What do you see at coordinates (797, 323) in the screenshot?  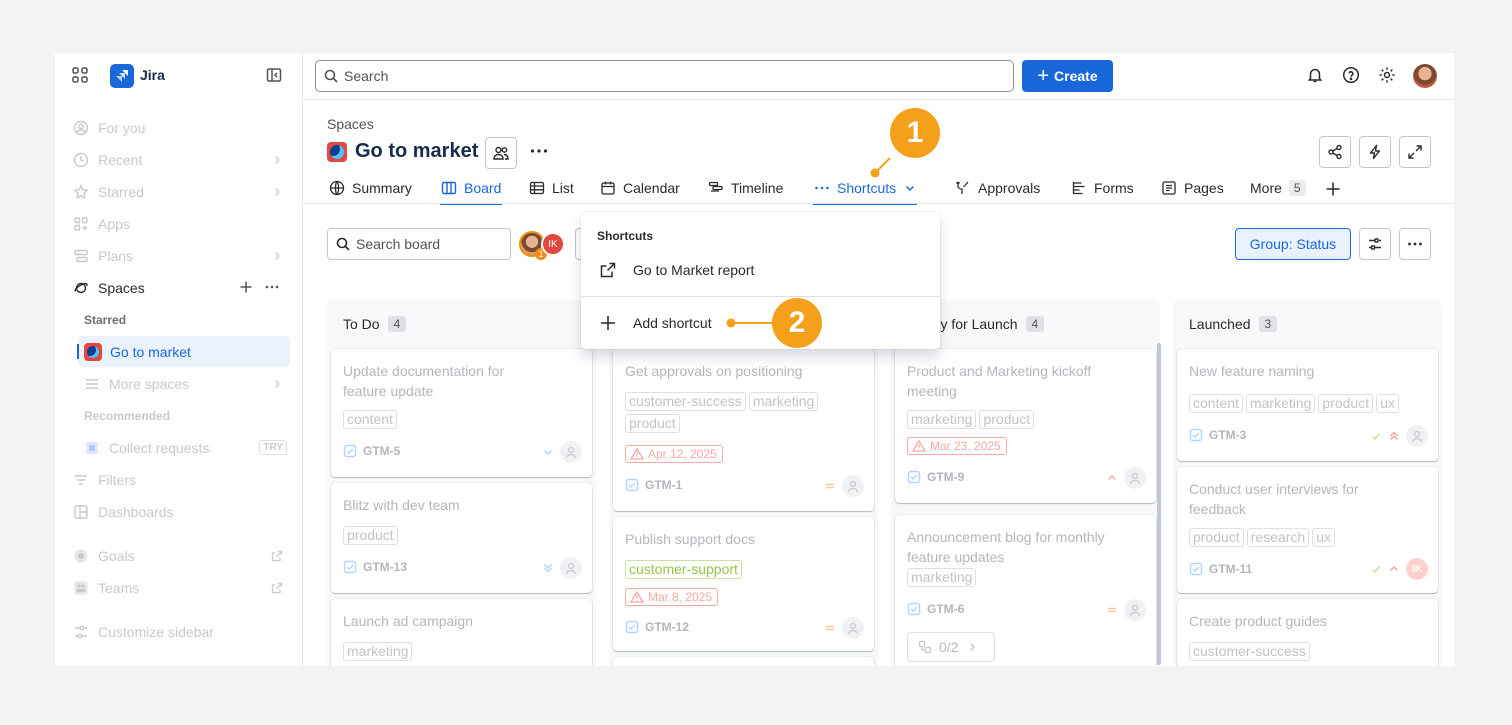 I see `annotation-marker-2: 2` at bounding box center [797, 323].